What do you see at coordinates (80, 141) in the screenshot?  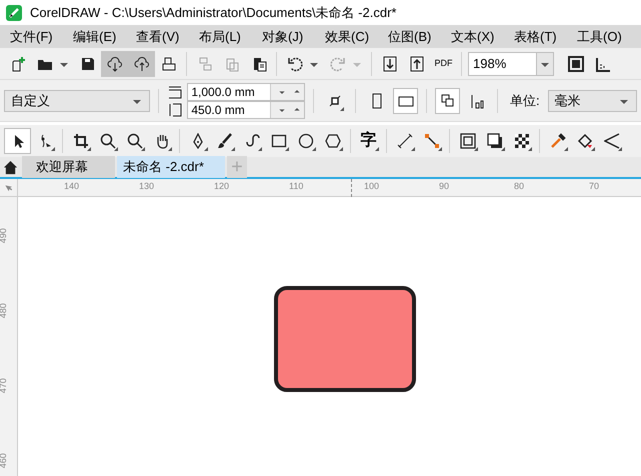 I see `crop-icon` at bounding box center [80, 141].